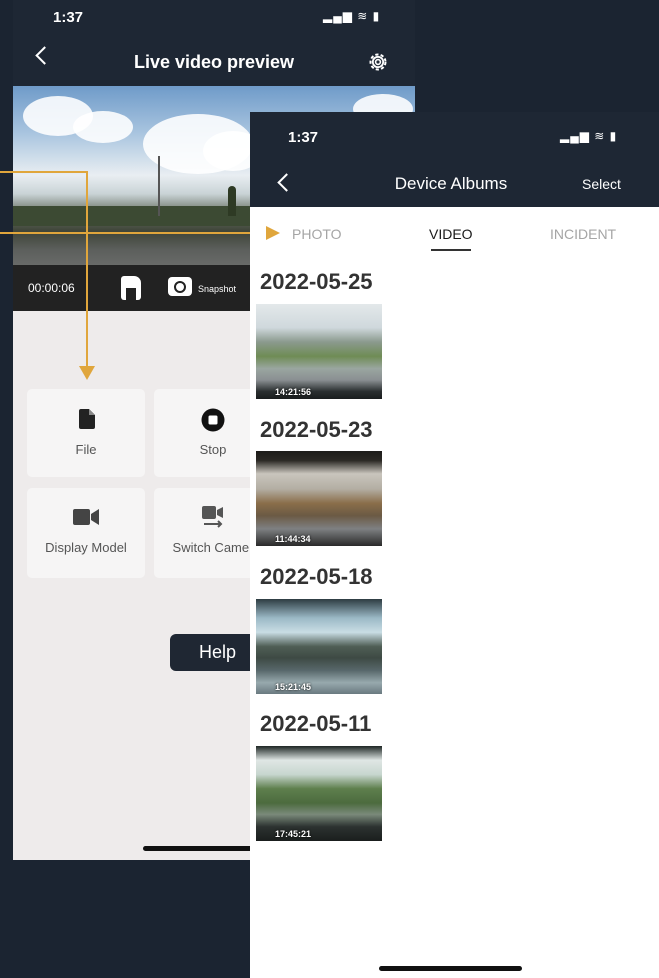 The width and height of the screenshot is (659, 978). Describe the element at coordinates (316, 576) in the screenshot. I see `date-header: 2022-05-18` at that location.